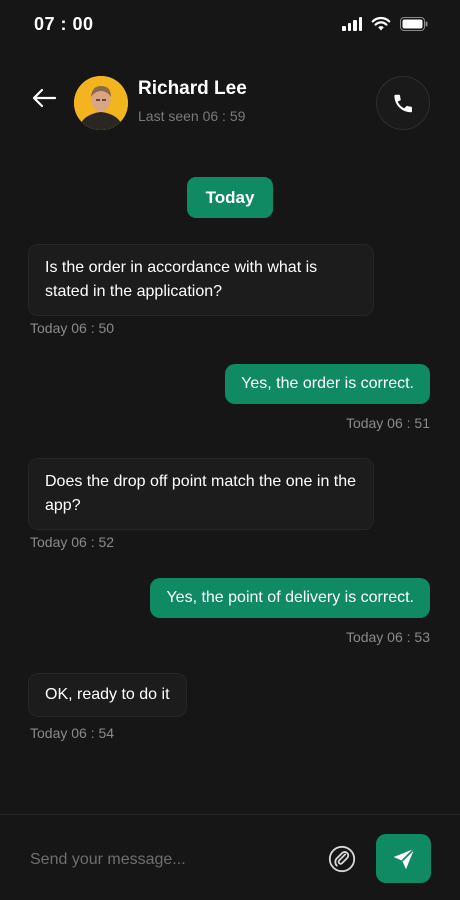 The width and height of the screenshot is (460, 900). Describe the element at coordinates (72, 733) in the screenshot. I see `message-timestamp: Today 06 : 54` at that location.